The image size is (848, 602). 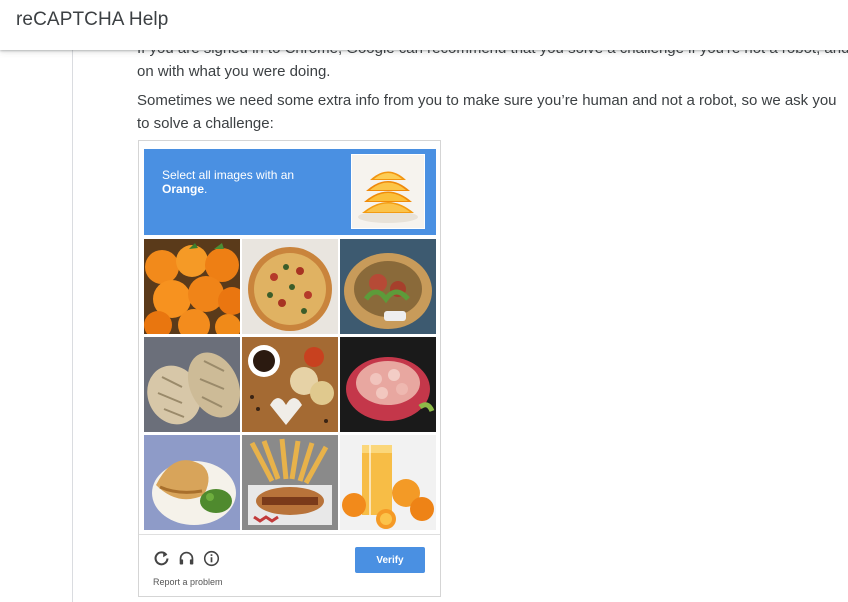 What do you see at coordinates (290, 286) in the screenshot?
I see `tile-pizza` at bounding box center [290, 286].